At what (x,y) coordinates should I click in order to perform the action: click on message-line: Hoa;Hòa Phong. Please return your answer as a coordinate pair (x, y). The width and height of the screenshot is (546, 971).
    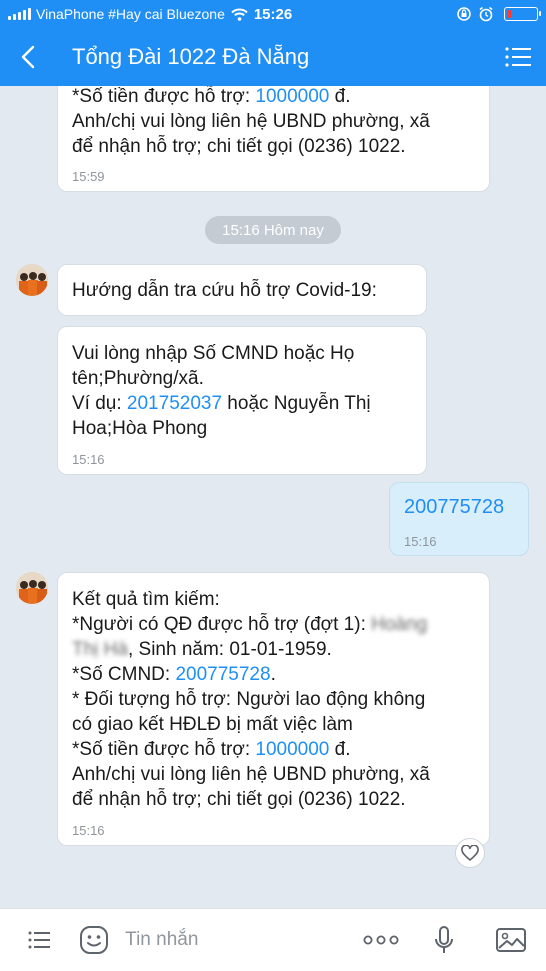
    Looking at the image, I should click on (140, 428).